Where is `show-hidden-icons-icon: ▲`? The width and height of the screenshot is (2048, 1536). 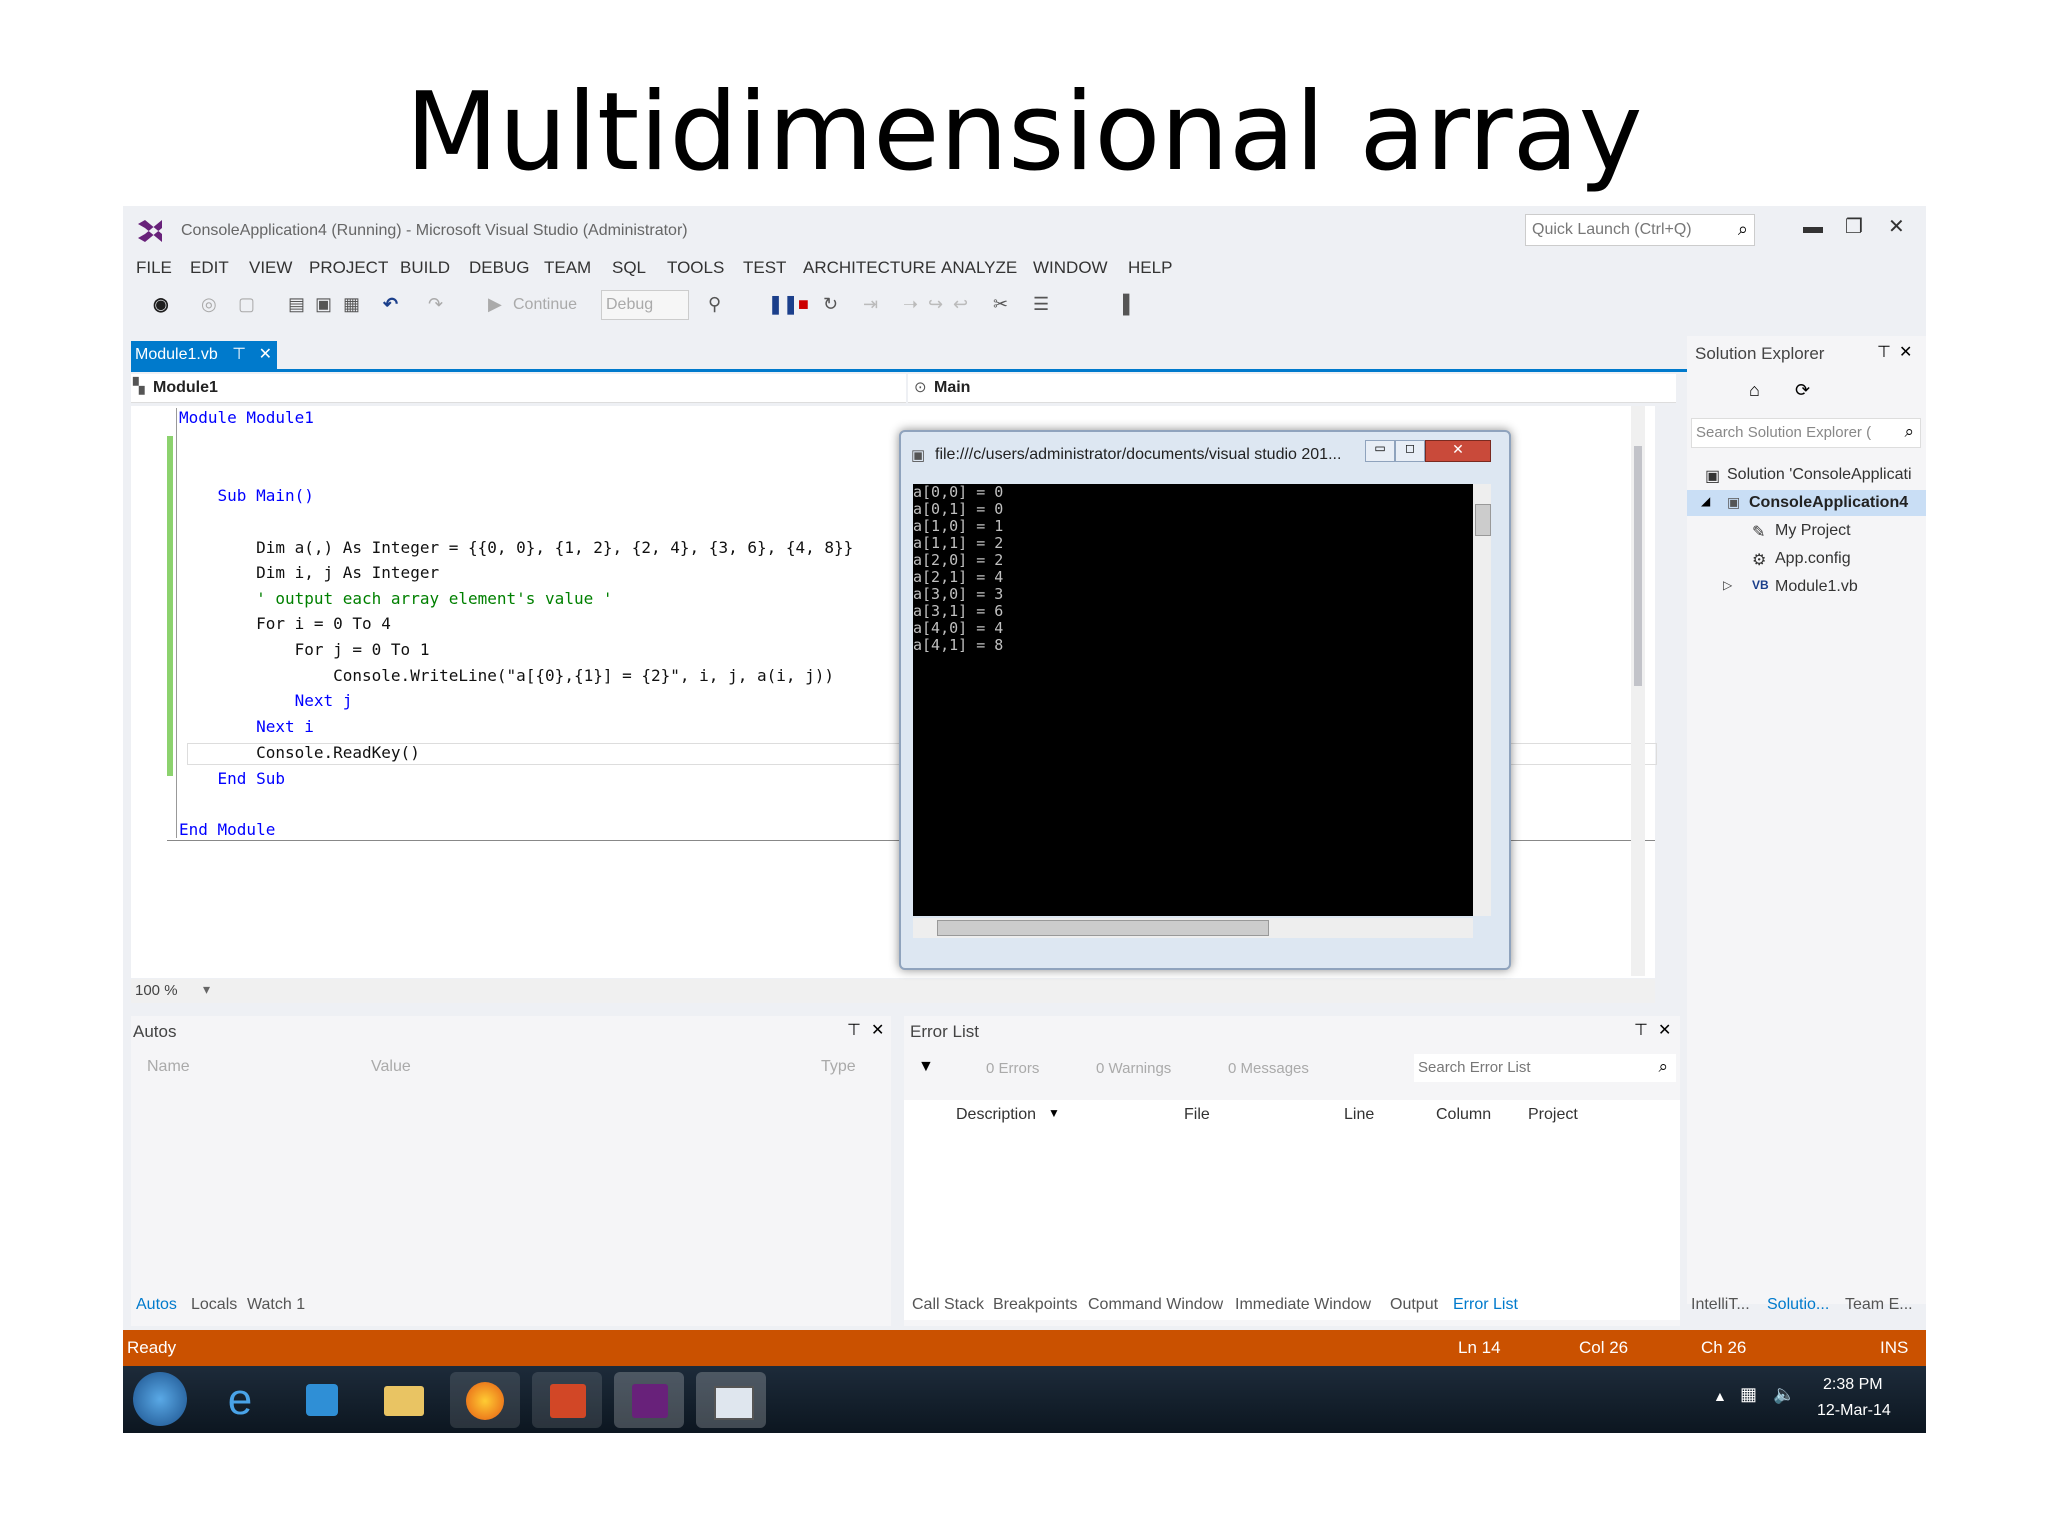
show-hidden-icons-icon: ▲ is located at coordinates (1720, 1396).